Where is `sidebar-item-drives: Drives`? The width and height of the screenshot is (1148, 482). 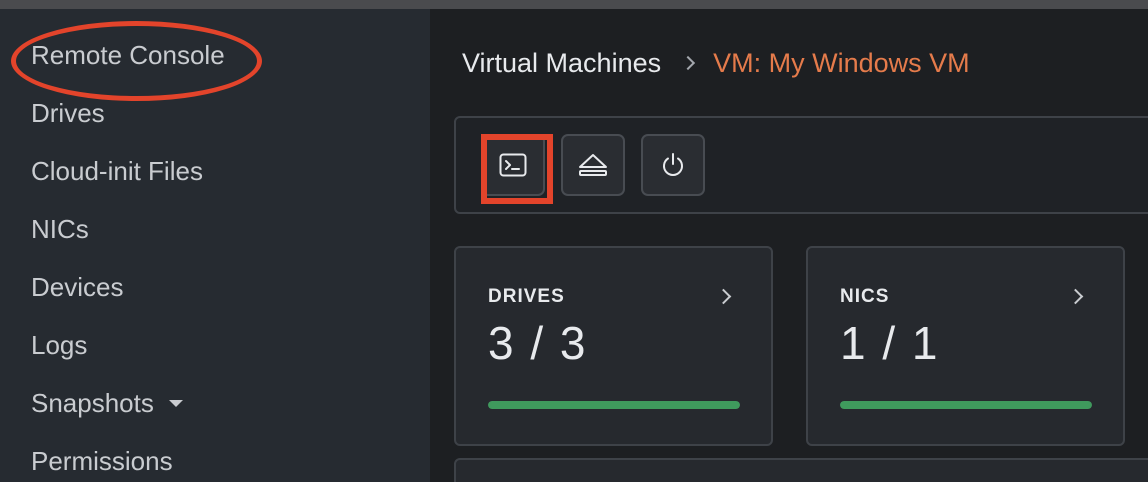
sidebar-item-drives: Drives is located at coordinates (68, 113).